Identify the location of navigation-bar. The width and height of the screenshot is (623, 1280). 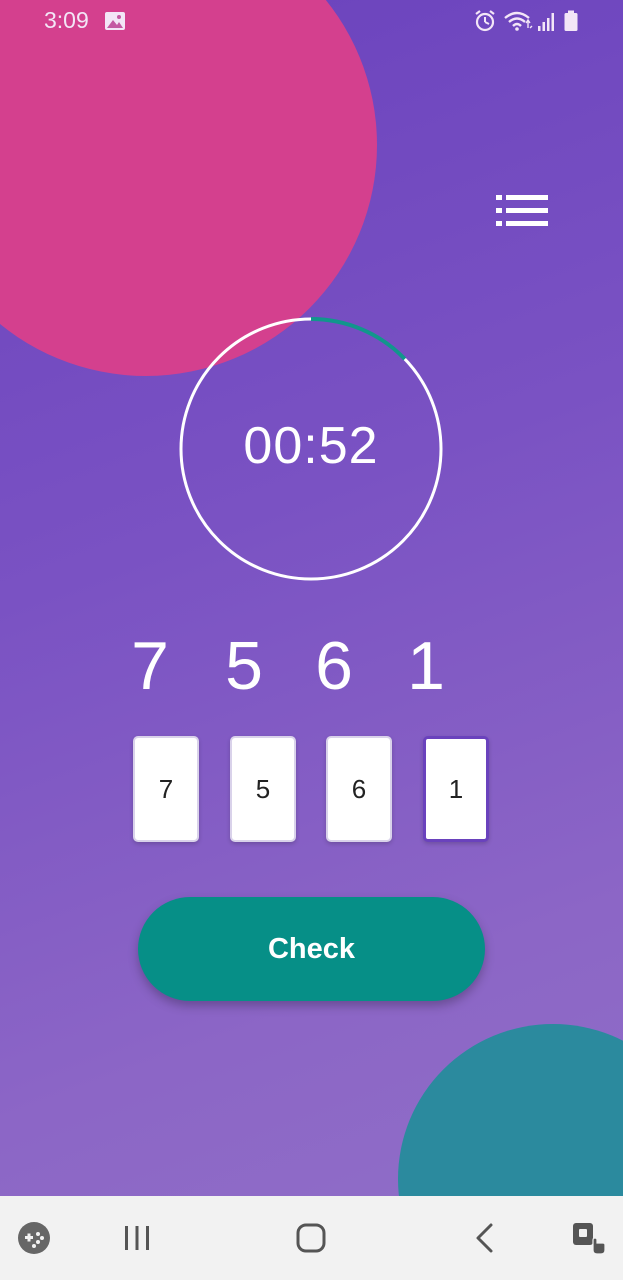
(311, 1238).